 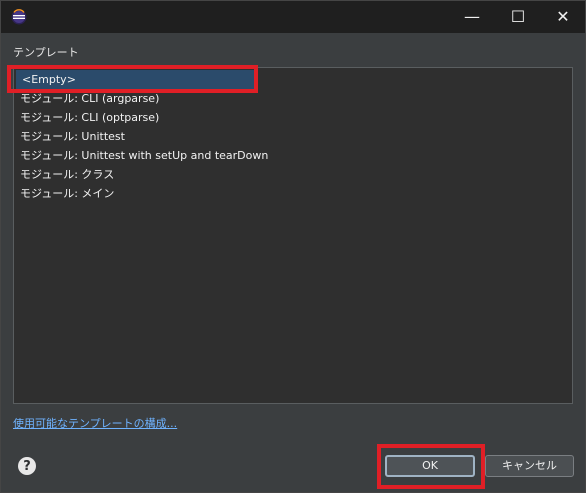 What do you see at coordinates (86, 98) in the screenshot?
I see `template-item-cli-argparse: モジュール: CLI (argparse)` at bounding box center [86, 98].